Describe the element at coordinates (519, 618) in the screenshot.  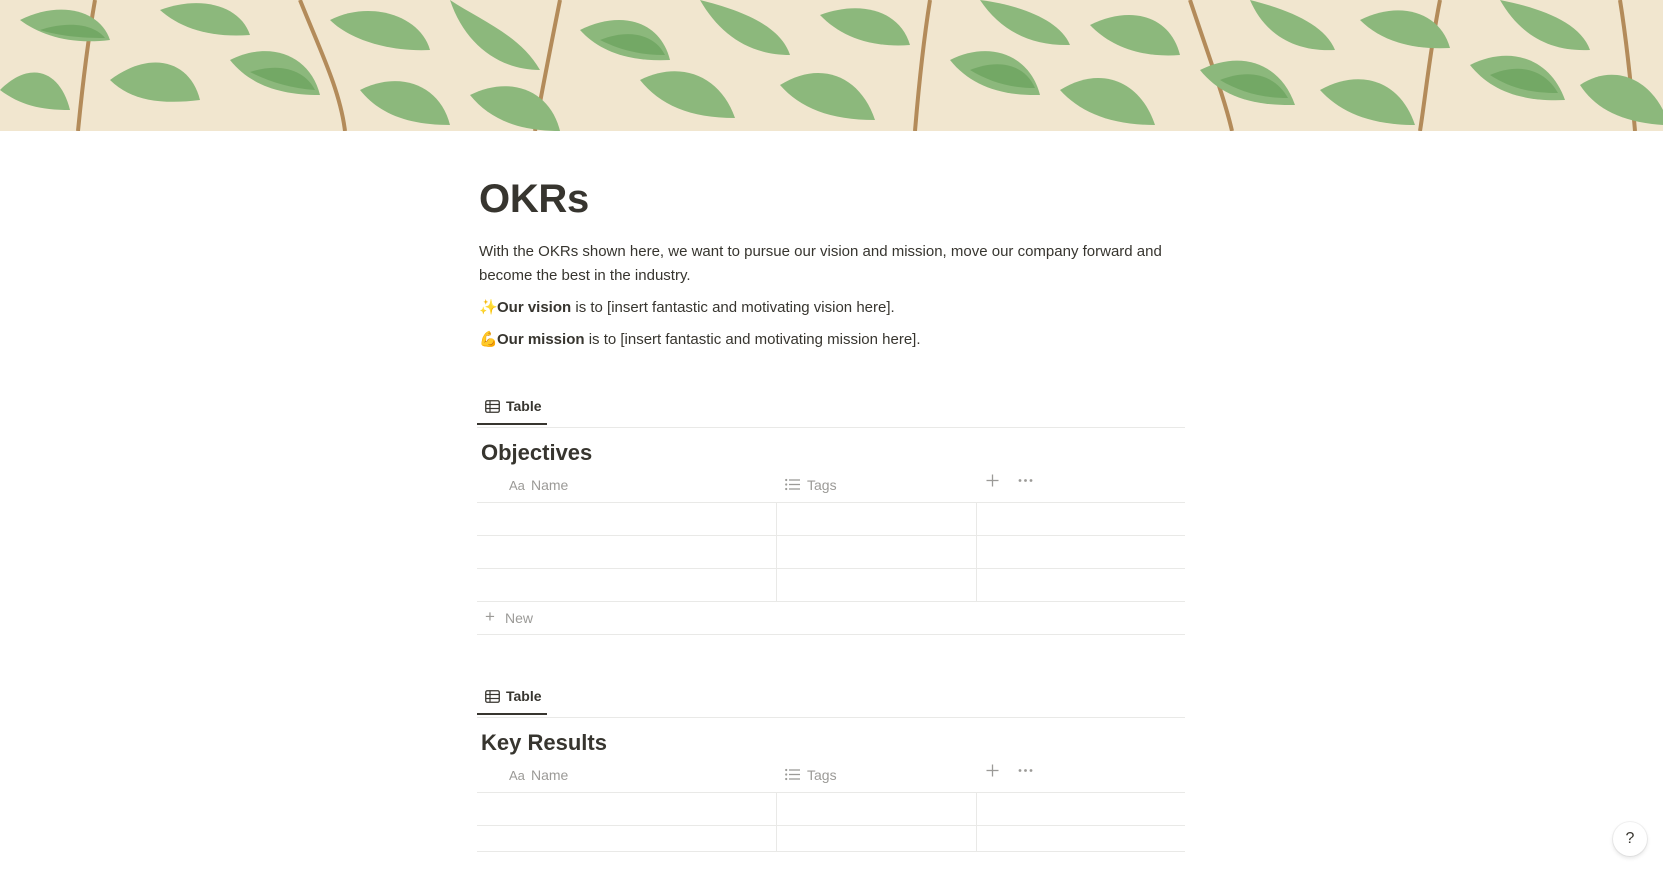
I see `objectives-new-row-label: New` at that location.